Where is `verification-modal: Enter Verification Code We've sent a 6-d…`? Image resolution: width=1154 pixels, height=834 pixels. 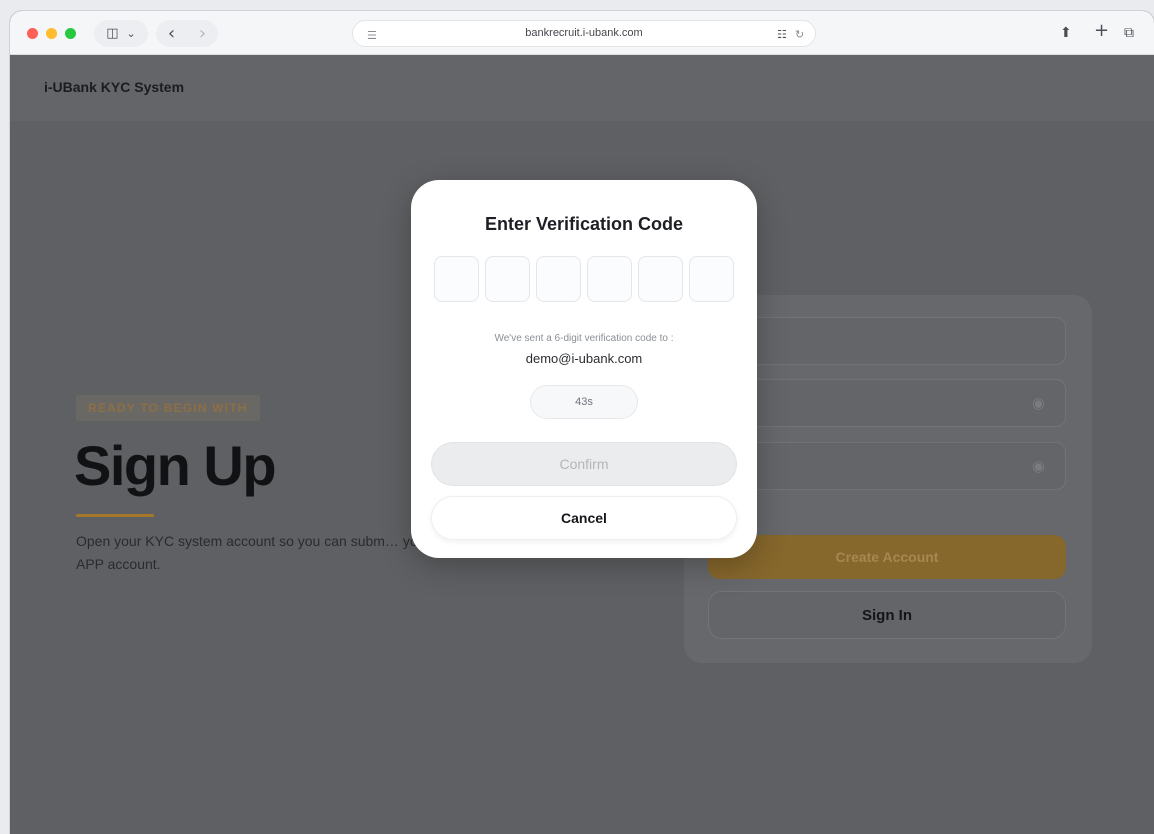
verification-modal: Enter Verification Code We've sent a 6-d… is located at coordinates (584, 369).